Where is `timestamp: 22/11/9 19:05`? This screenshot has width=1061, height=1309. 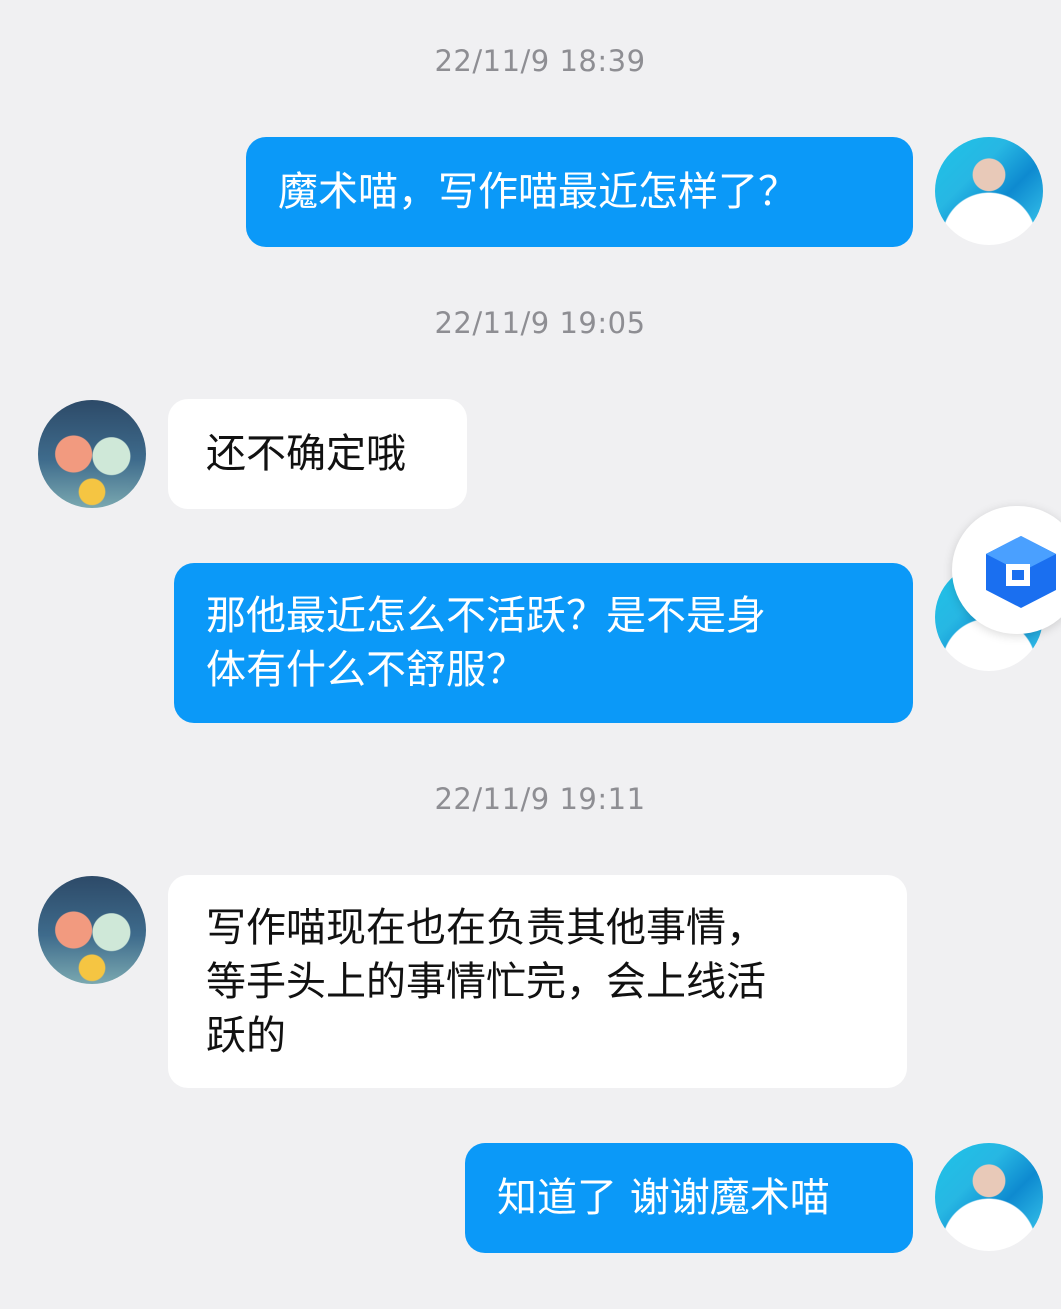
timestamp: 22/11/9 19:05 is located at coordinates (540, 323).